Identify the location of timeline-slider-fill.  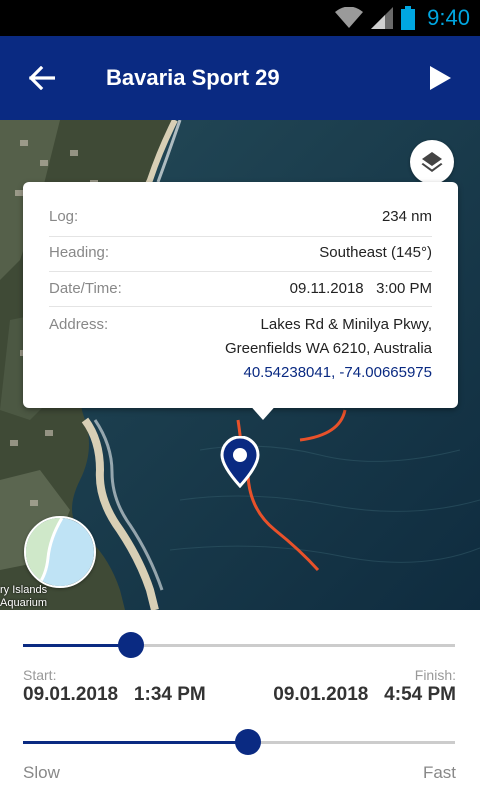
(77, 645).